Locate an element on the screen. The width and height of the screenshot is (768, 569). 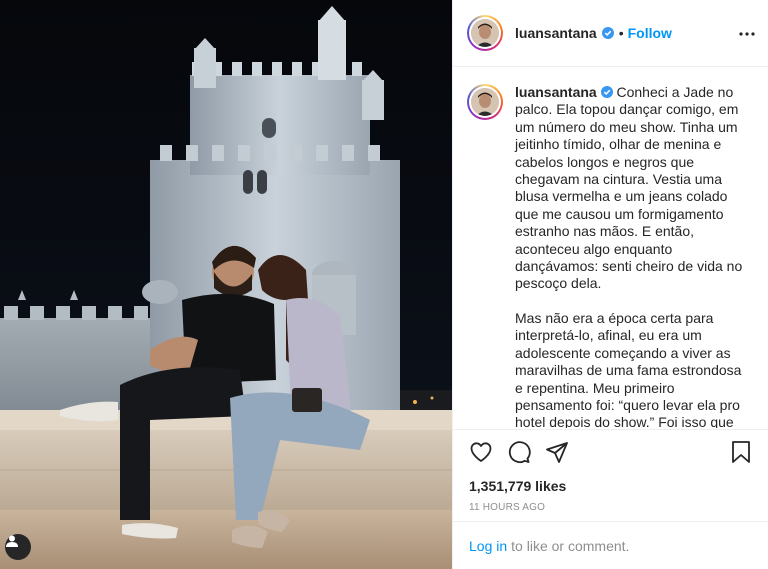
share-icon is located at coordinates (557, 452).